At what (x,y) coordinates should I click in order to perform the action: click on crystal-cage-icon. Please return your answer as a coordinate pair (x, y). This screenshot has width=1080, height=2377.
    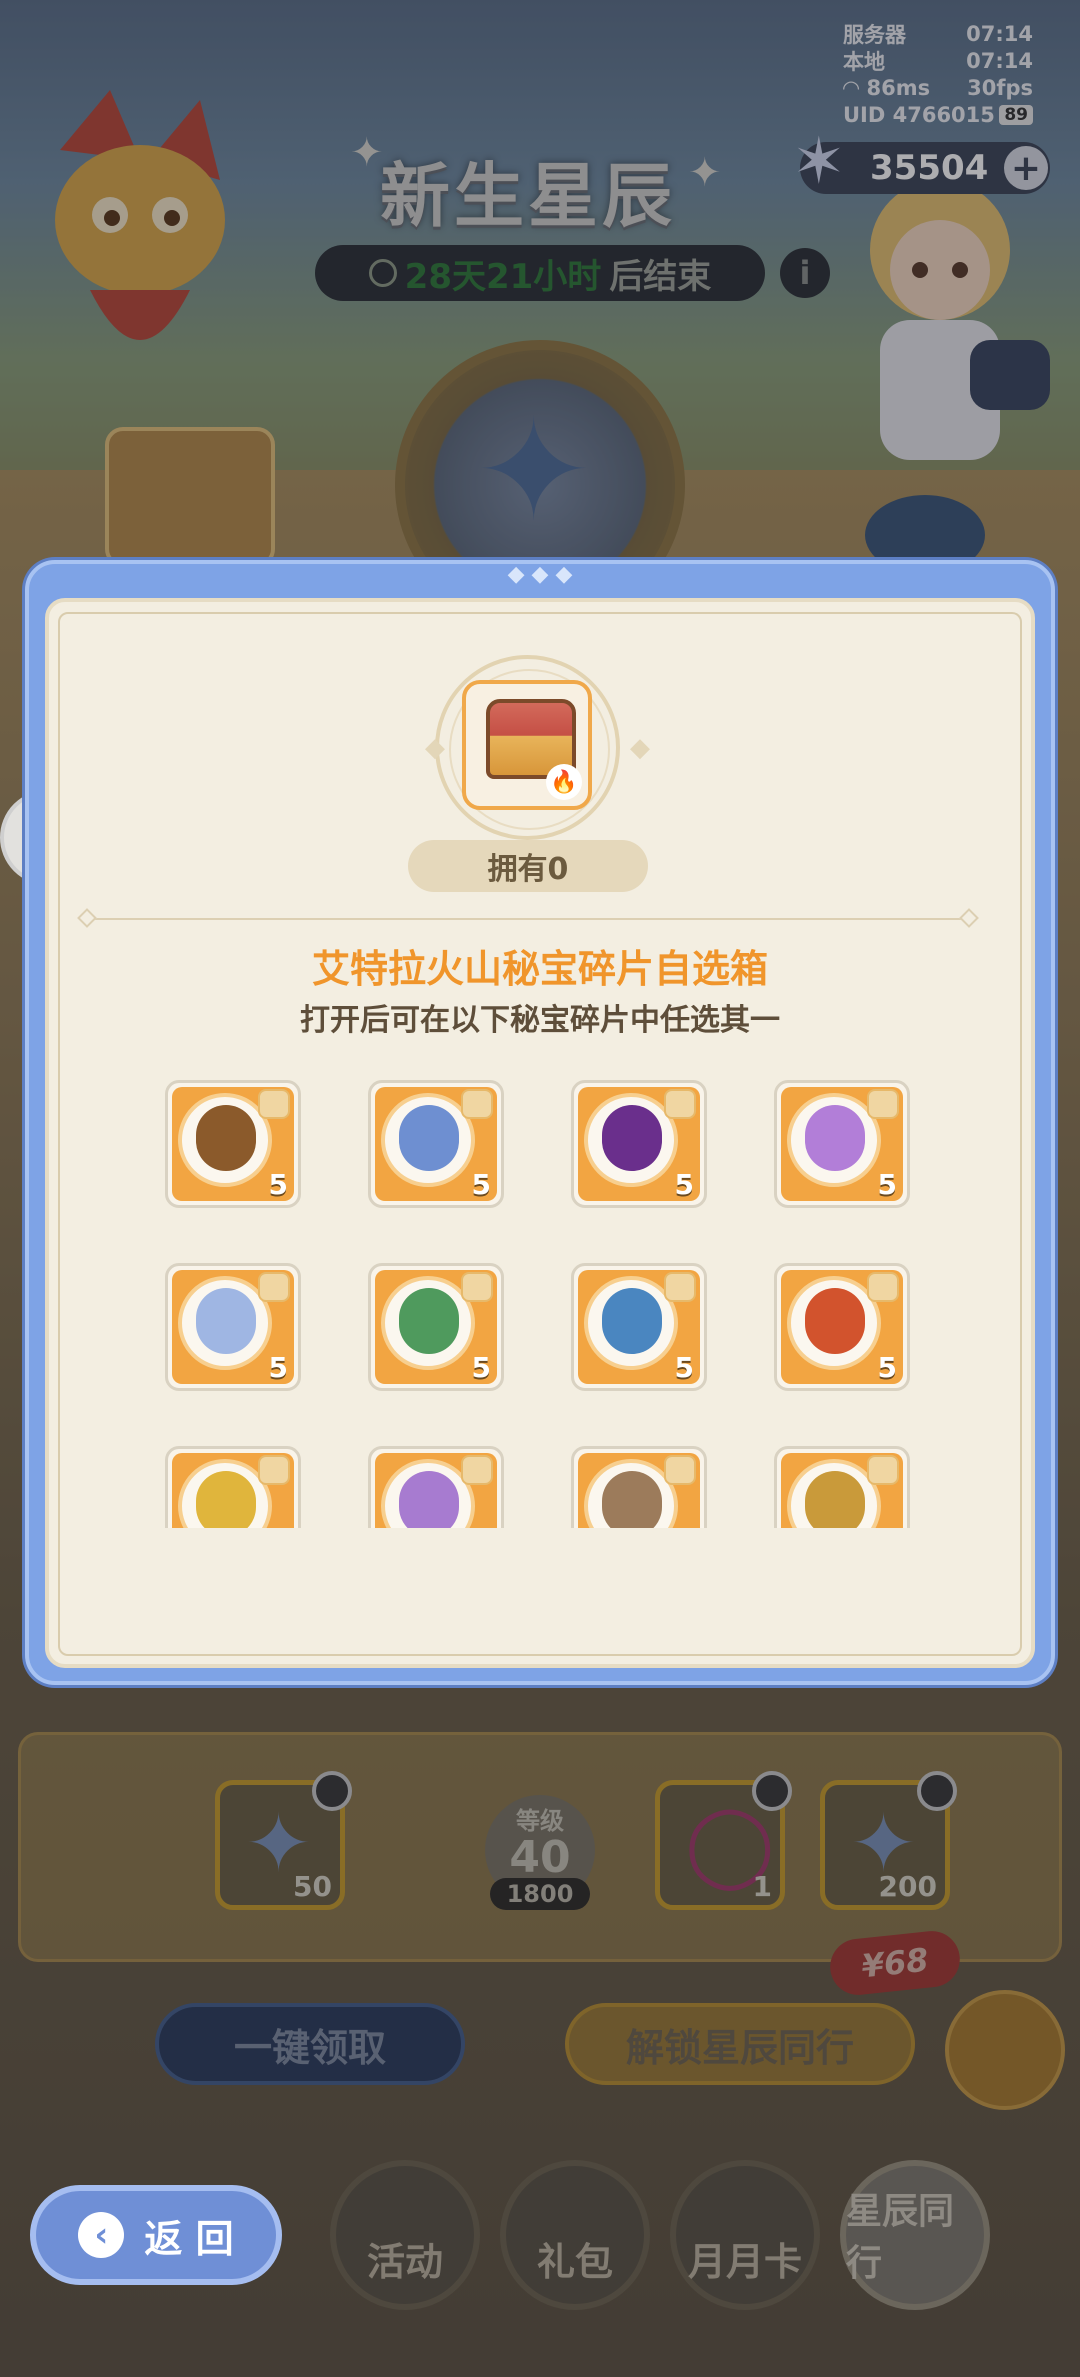
    Looking at the image, I should click on (429, 1138).